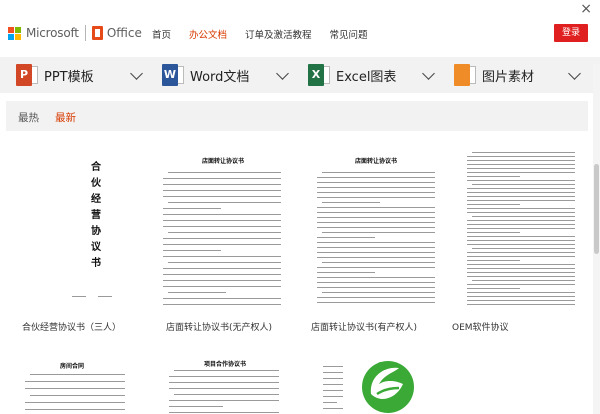  What do you see at coordinates (97, 33) in the screenshot?
I see `office-icon` at bounding box center [97, 33].